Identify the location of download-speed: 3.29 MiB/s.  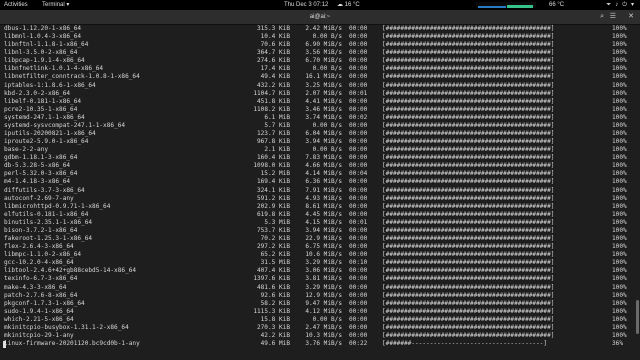
(323, 263).